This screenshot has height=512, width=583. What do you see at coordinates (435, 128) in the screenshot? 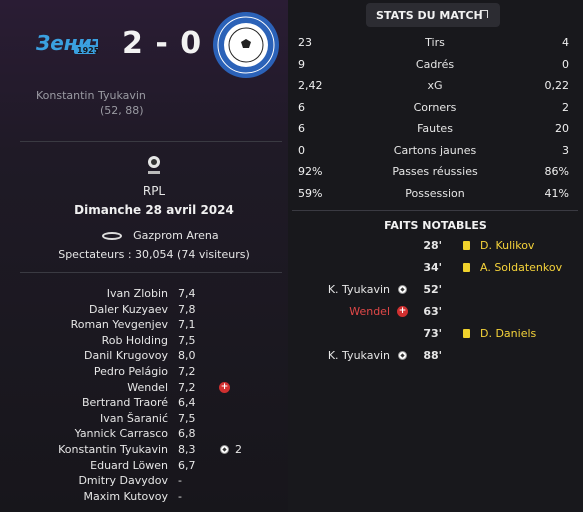
I see `stat-label: Fautes` at bounding box center [435, 128].